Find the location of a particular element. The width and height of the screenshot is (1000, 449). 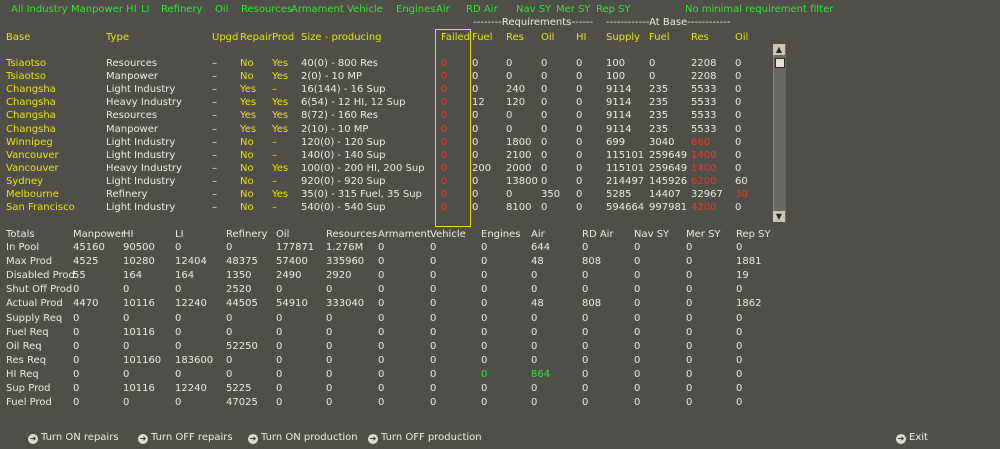

base-name: San Francisco is located at coordinates (40, 208).